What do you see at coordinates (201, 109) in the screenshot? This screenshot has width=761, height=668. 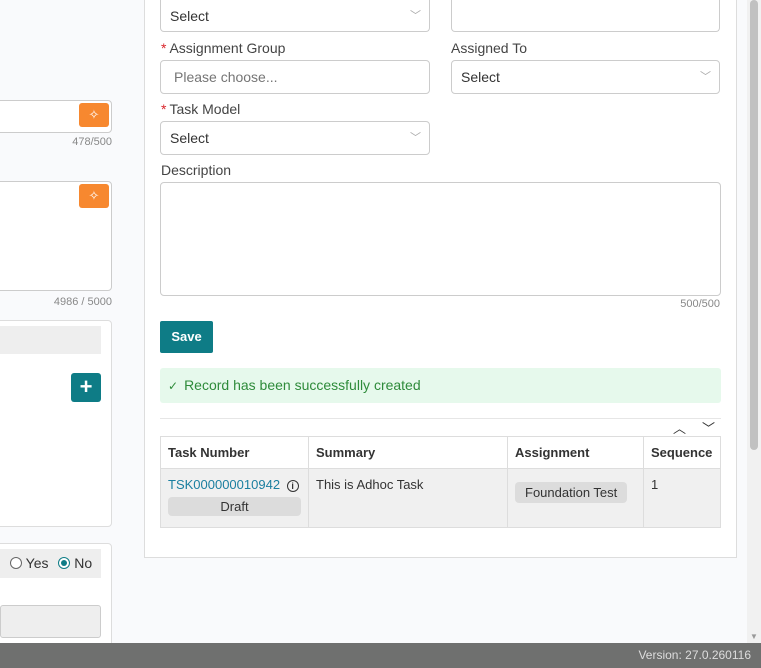 I see `task-model-label: * Task Model` at bounding box center [201, 109].